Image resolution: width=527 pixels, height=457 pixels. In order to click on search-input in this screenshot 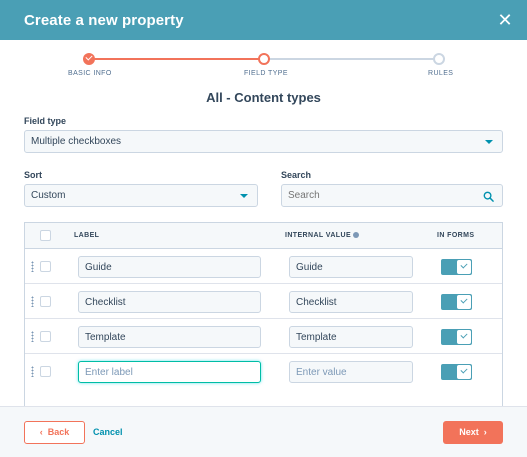, I will do `click(373, 195)`.